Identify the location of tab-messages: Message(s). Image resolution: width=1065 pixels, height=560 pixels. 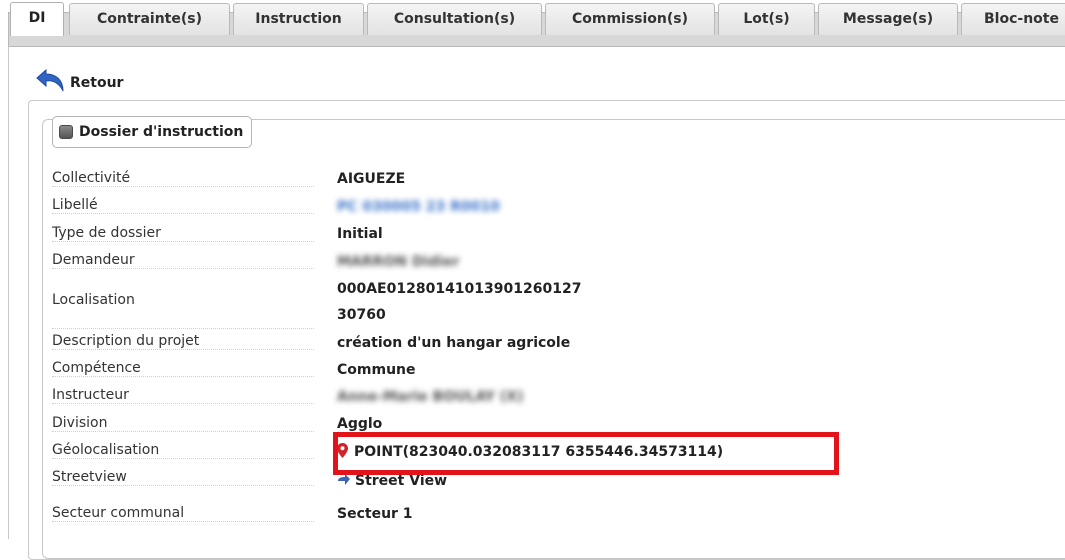
(888, 19).